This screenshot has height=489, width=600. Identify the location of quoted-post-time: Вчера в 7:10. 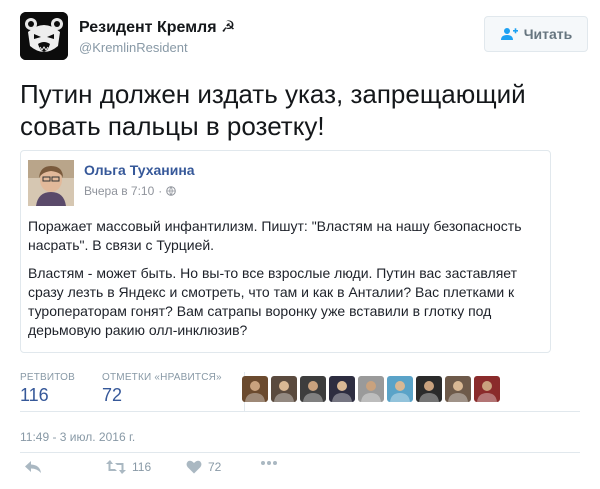
(119, 191).